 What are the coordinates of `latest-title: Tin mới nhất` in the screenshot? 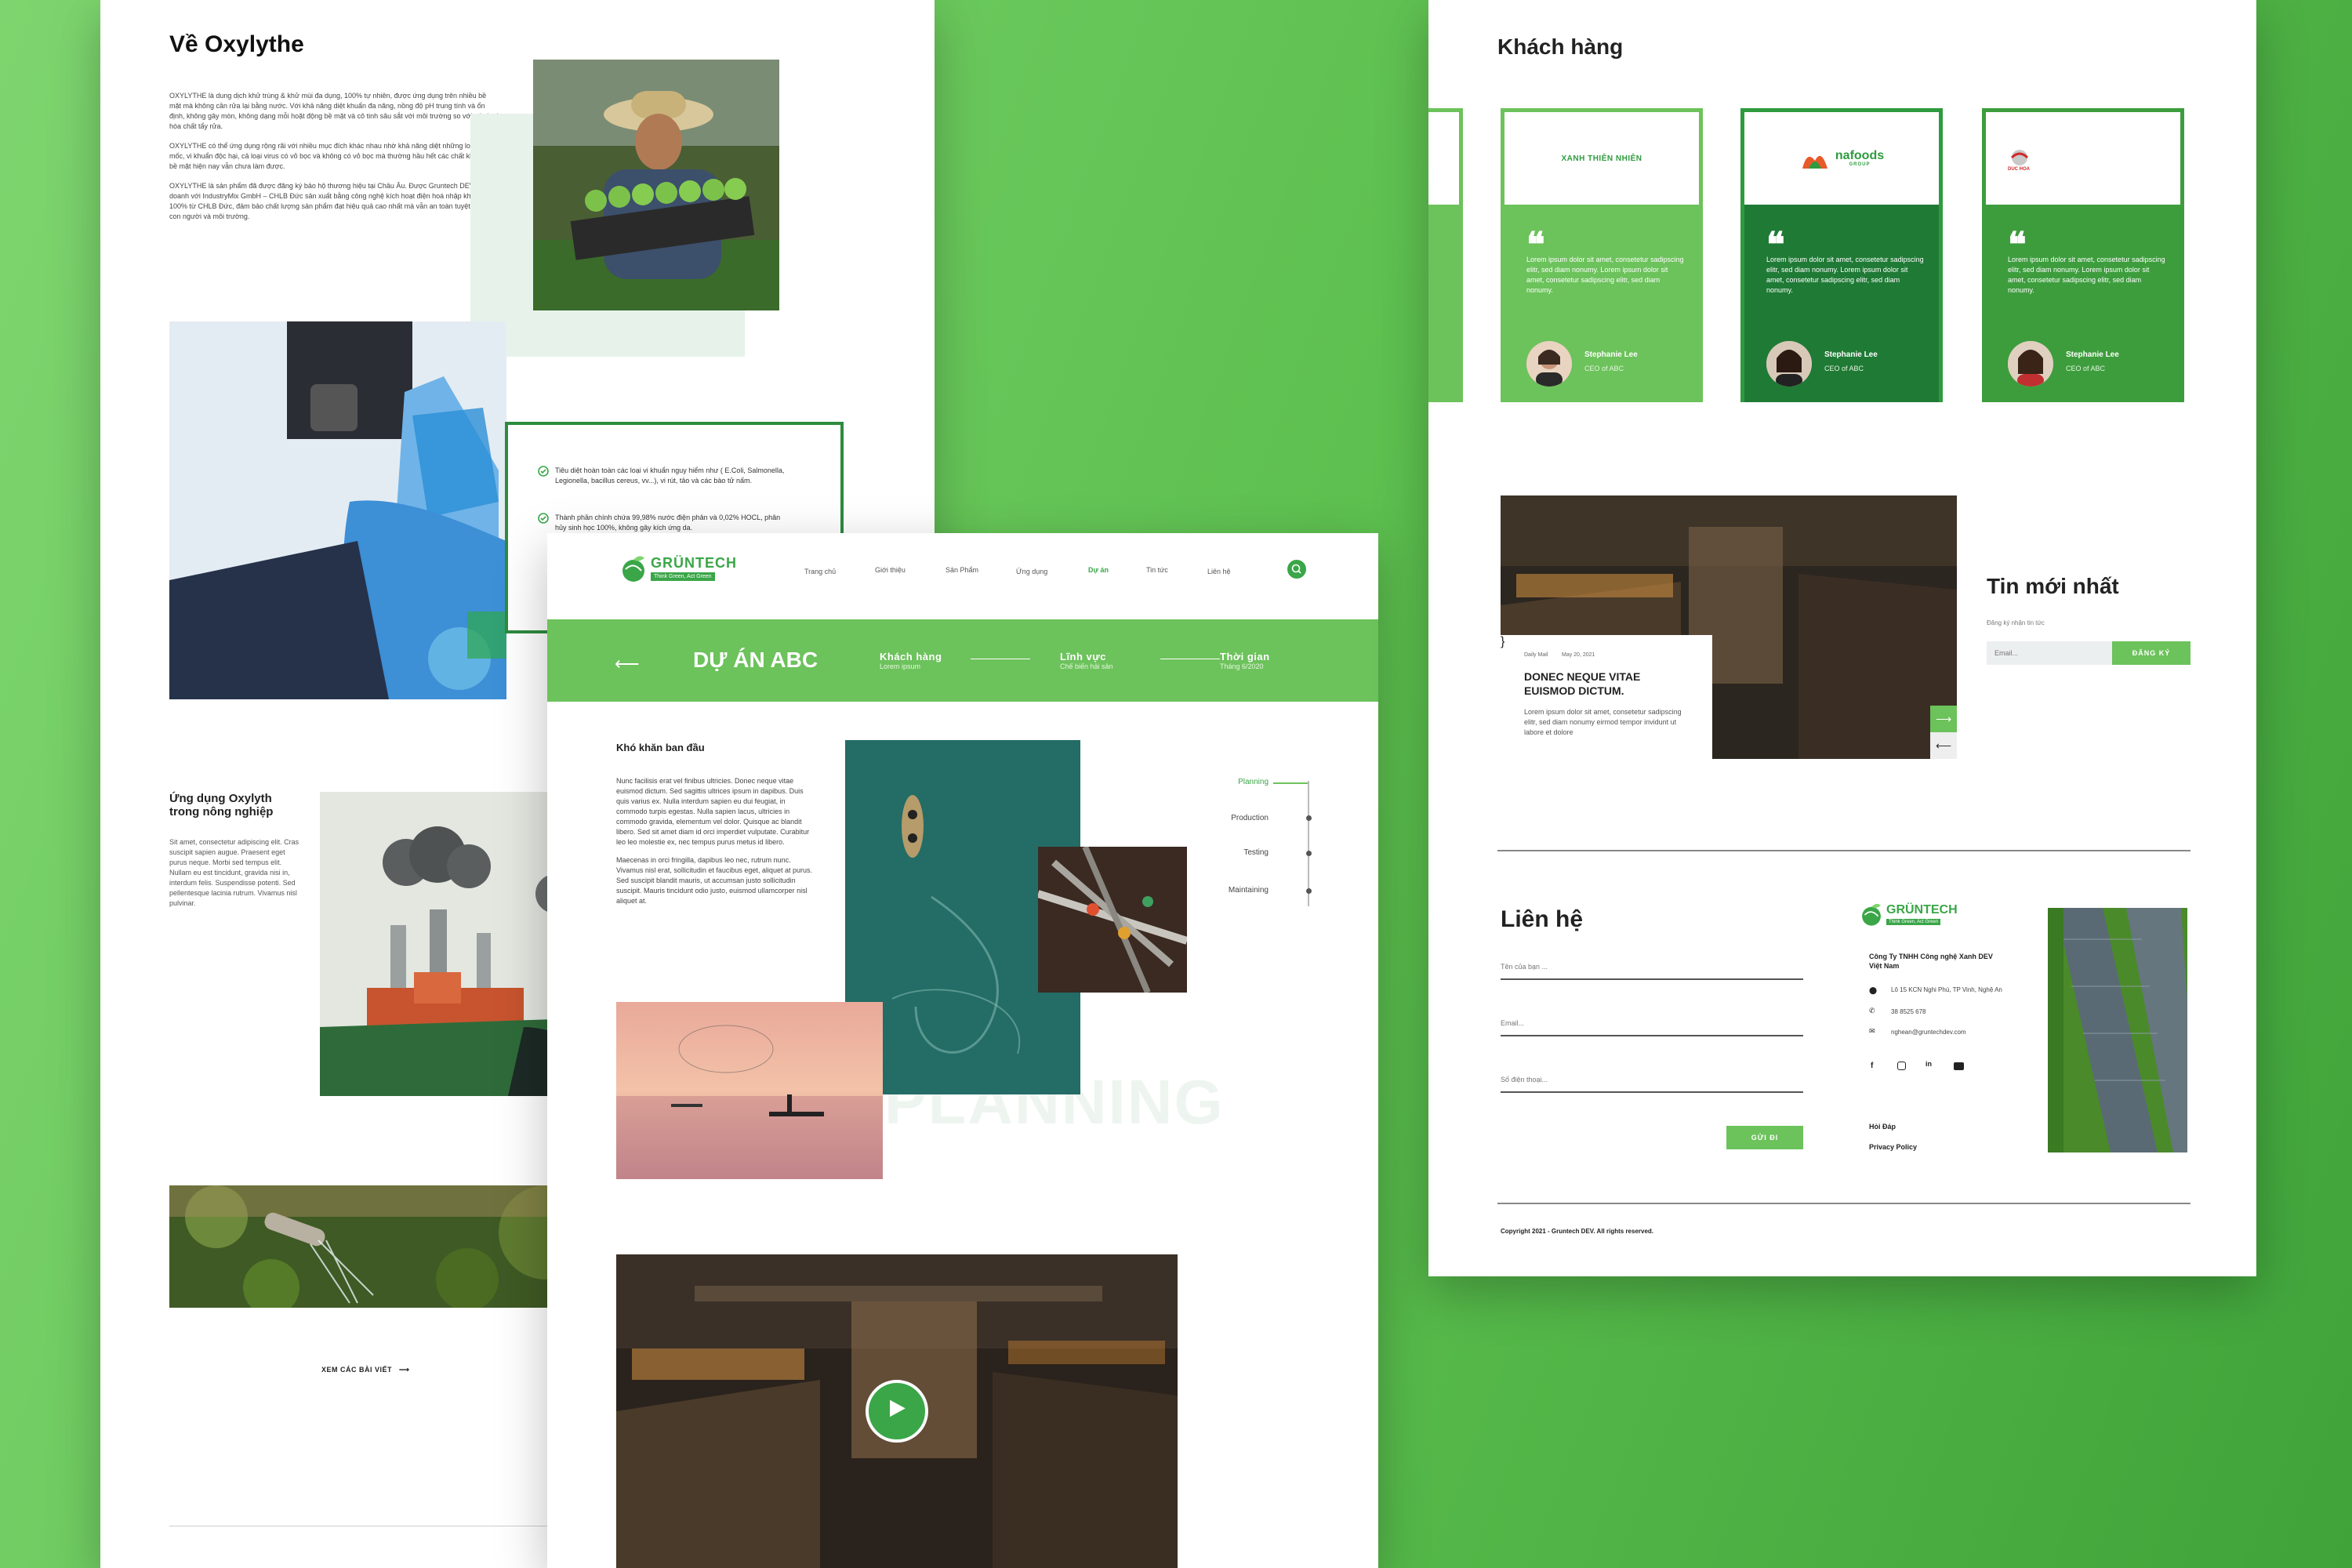 It's located at (2053, 586).